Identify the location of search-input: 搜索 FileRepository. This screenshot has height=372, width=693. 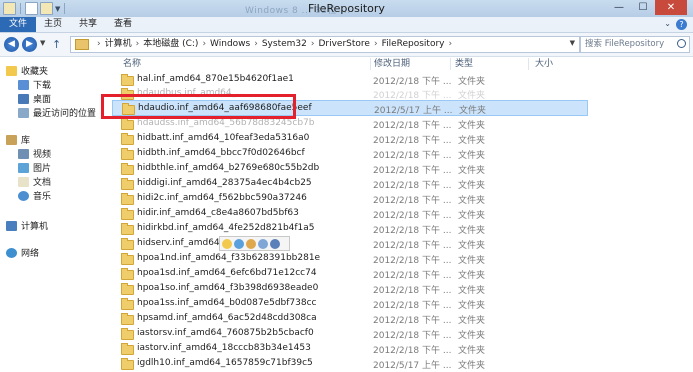
(635, 44).